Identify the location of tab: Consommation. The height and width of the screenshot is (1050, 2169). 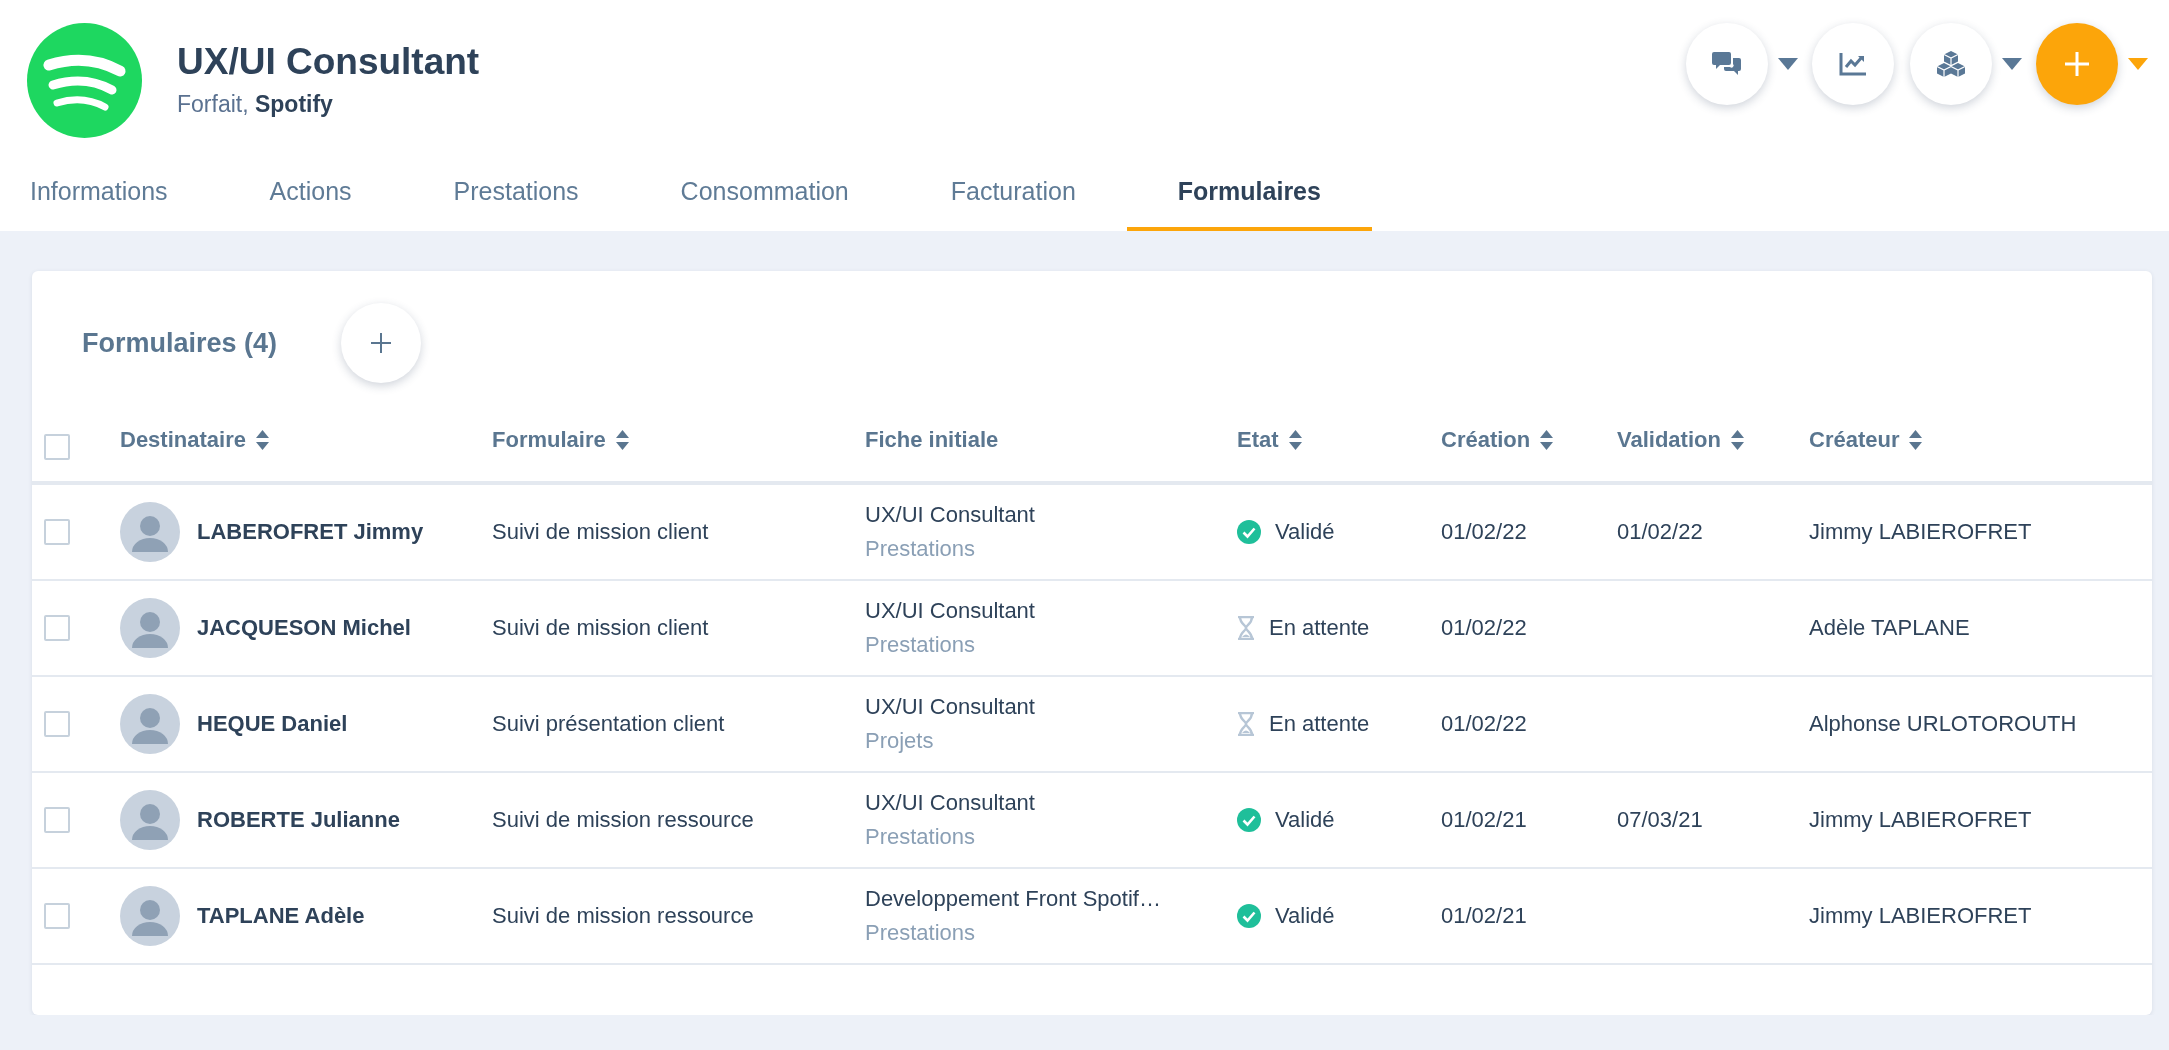
(764, 192).